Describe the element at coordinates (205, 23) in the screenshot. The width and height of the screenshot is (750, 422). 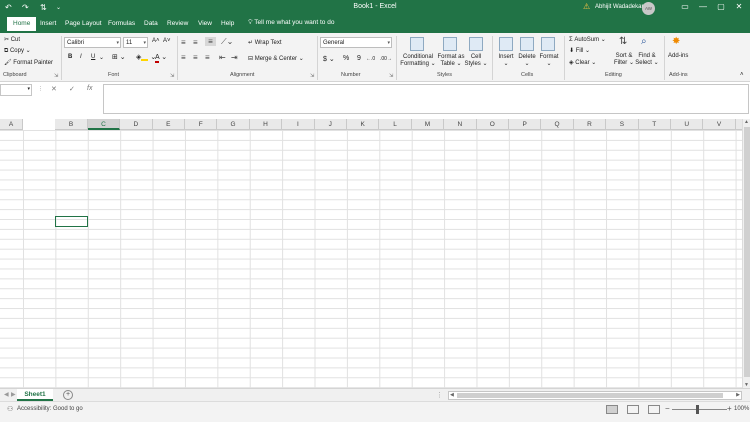
I see `tab-view: View` at that location.